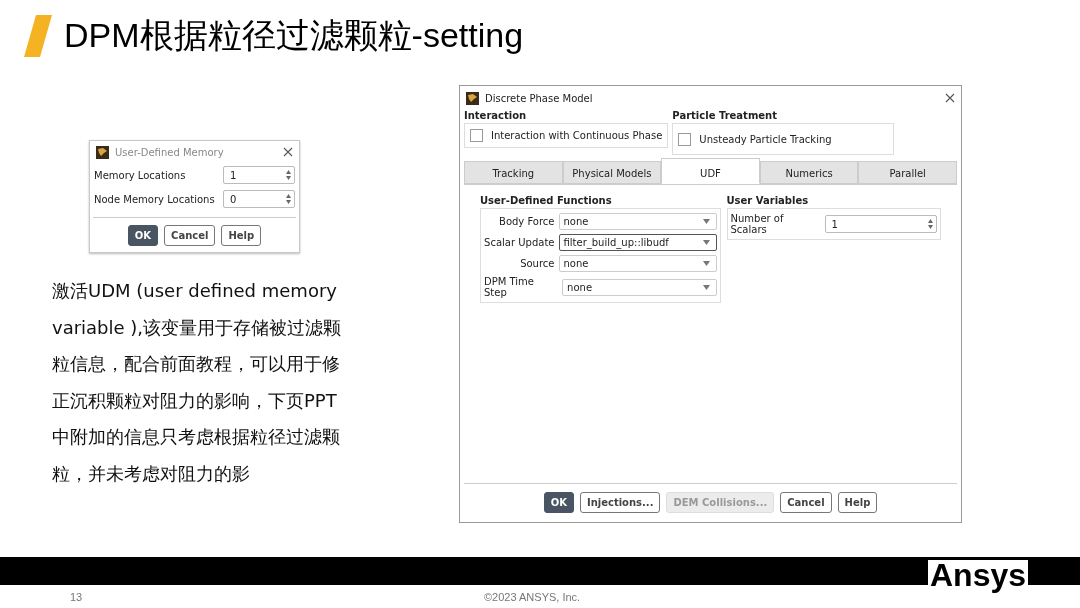 Image resolution: width=1080 pixels, height=608 pixels. I want to click on field-label: Body Force, so click(527, 221).